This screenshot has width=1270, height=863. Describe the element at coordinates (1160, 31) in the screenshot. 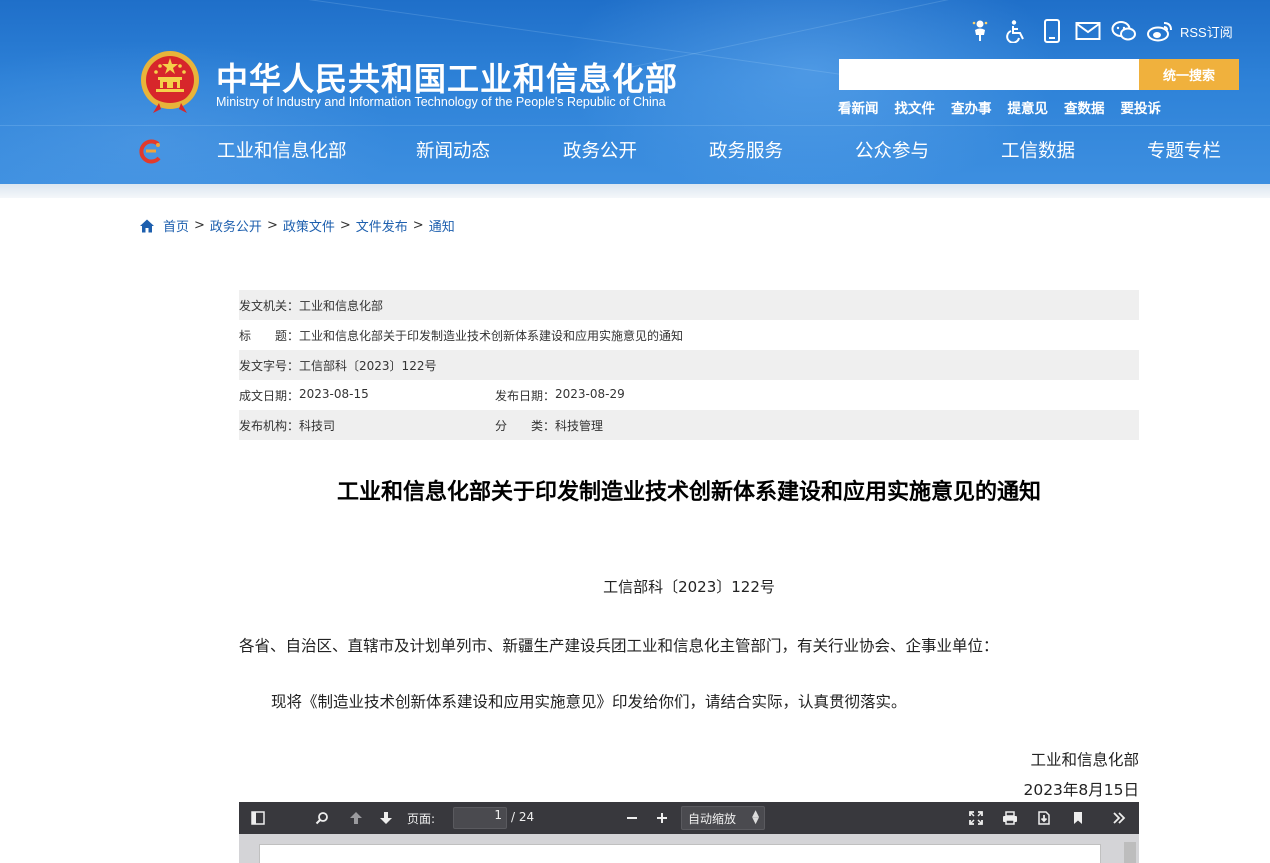

I see `weibo-icon` at that location.